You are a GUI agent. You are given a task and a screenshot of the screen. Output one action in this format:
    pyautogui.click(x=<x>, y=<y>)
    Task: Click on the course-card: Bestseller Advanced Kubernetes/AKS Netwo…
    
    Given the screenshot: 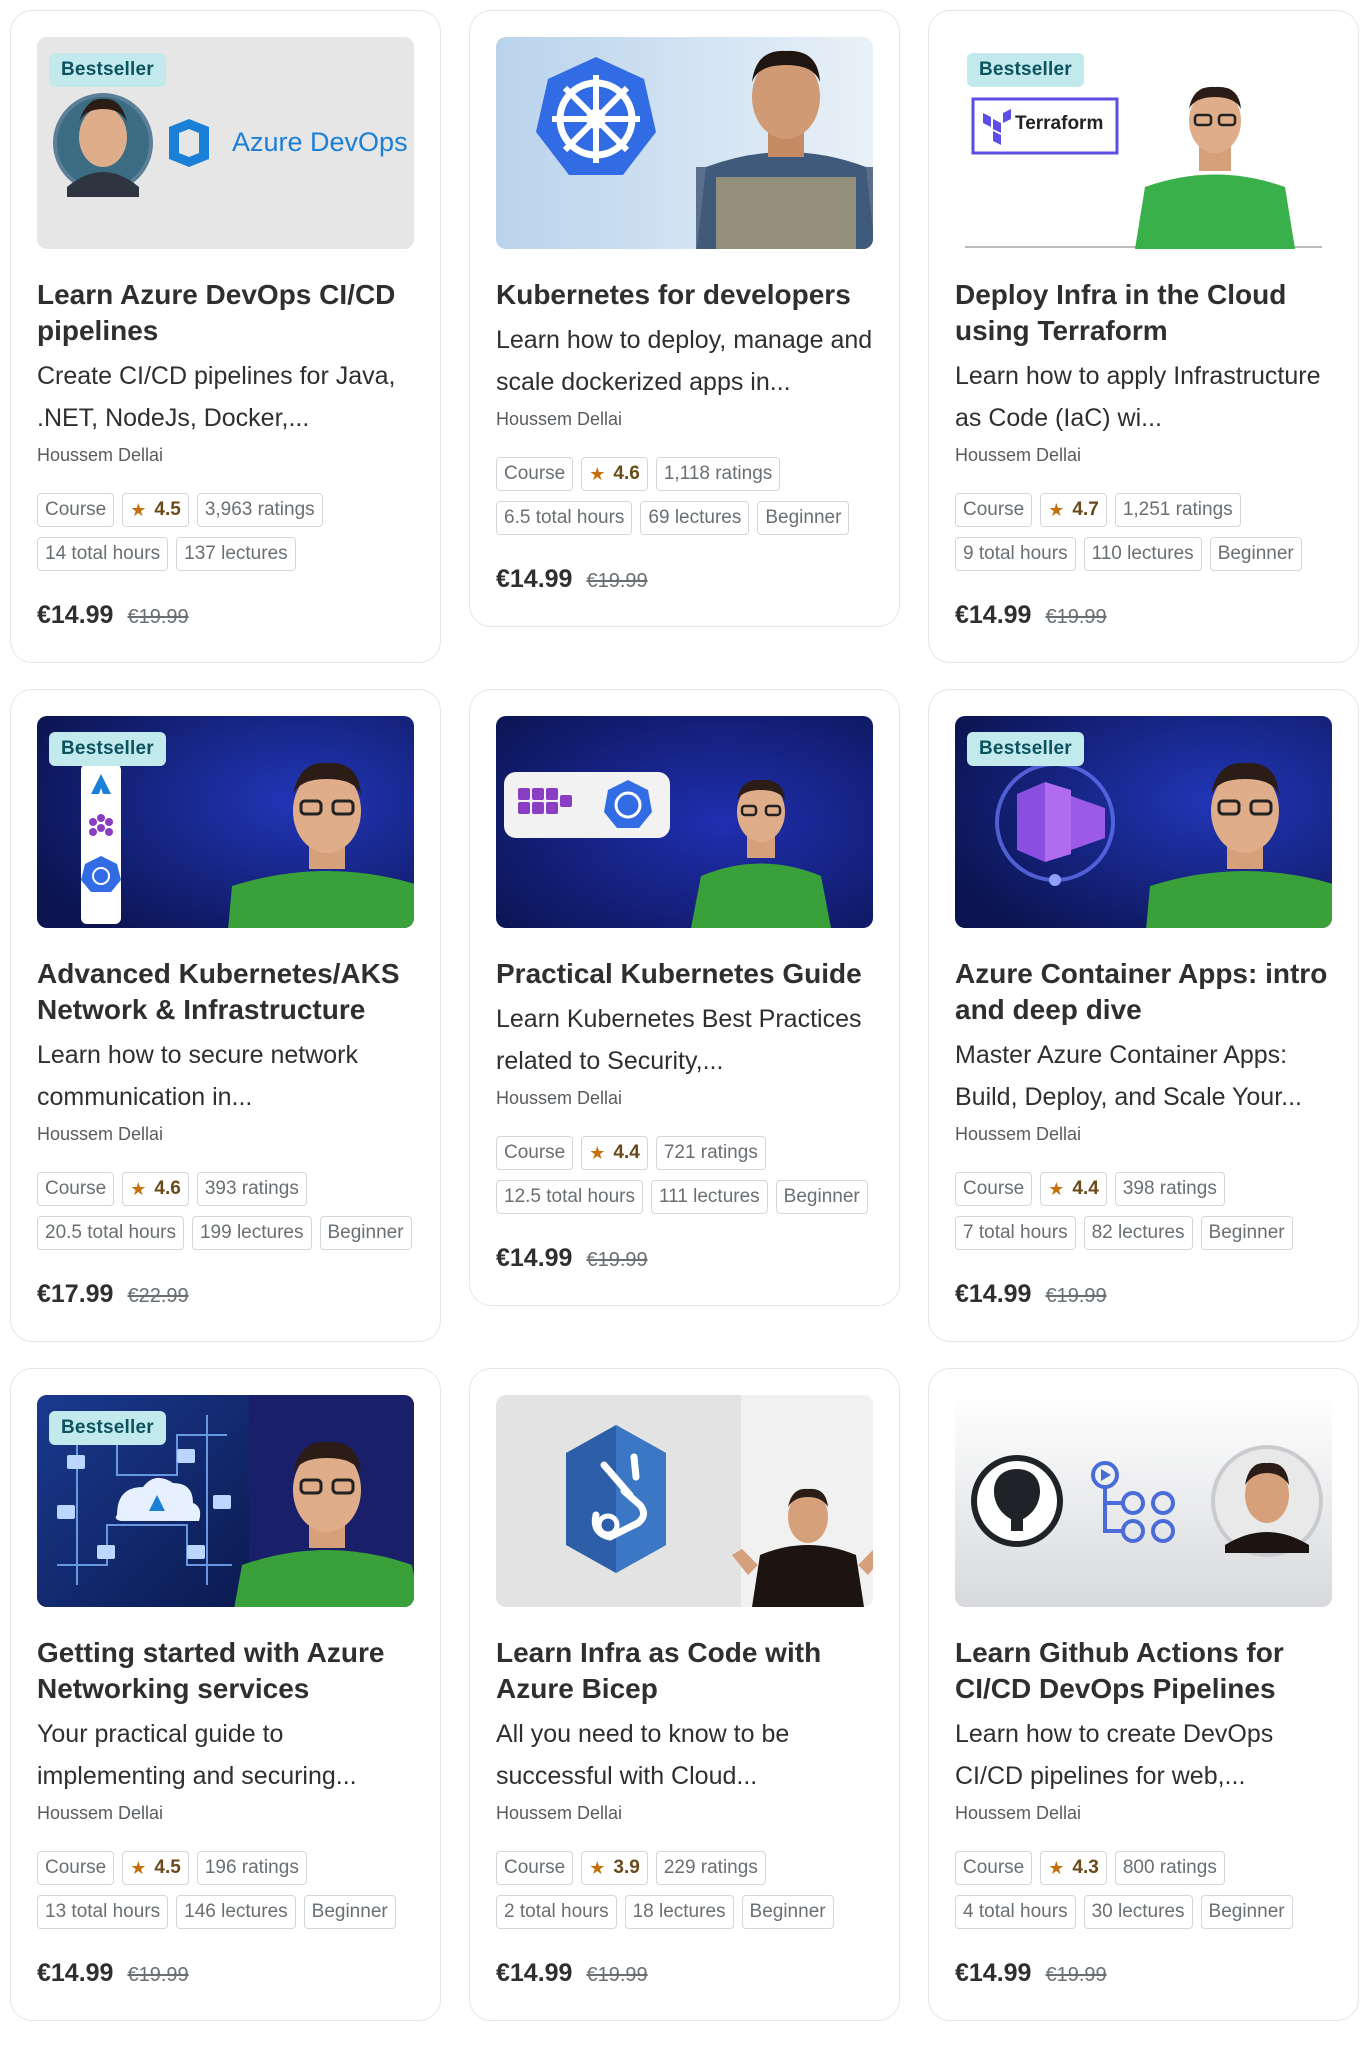 What is the action you would take?
    pyautogui.click(x=225, y=1015)
    